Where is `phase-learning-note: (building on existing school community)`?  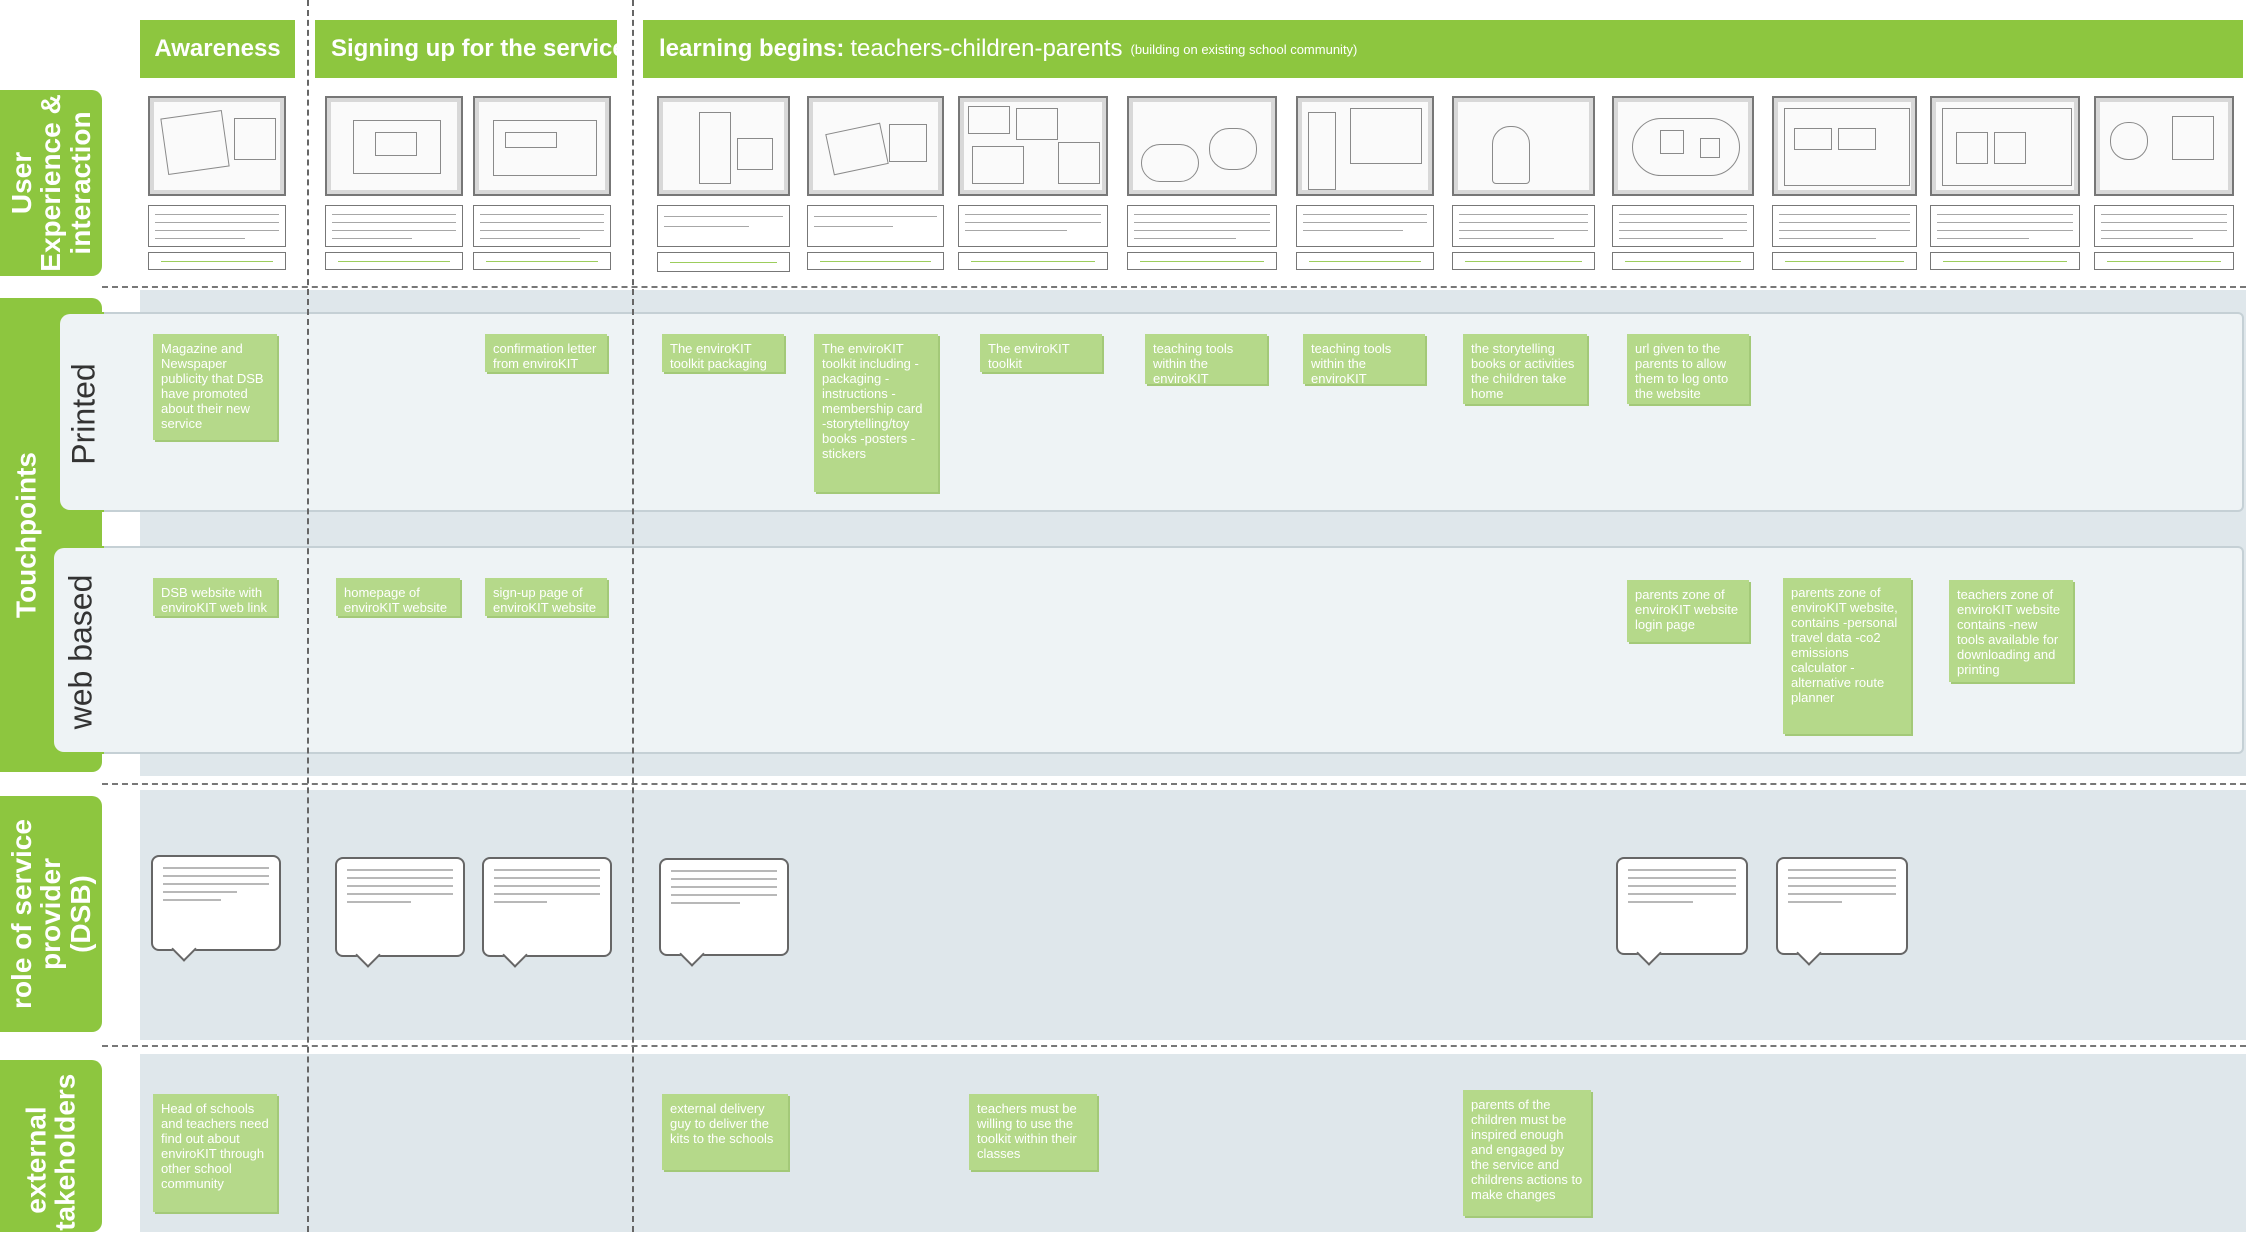 phase-learning-note: (building on existing school community) is located at coordinates (1244, 49).